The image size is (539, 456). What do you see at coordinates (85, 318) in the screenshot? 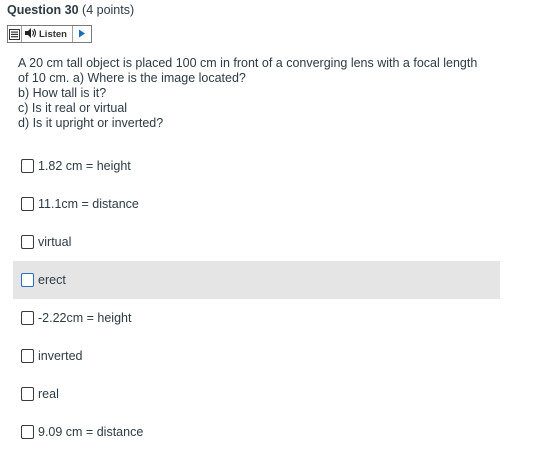
I see `answer-label: -2.22cm = height` at bounding box center [85, 318].